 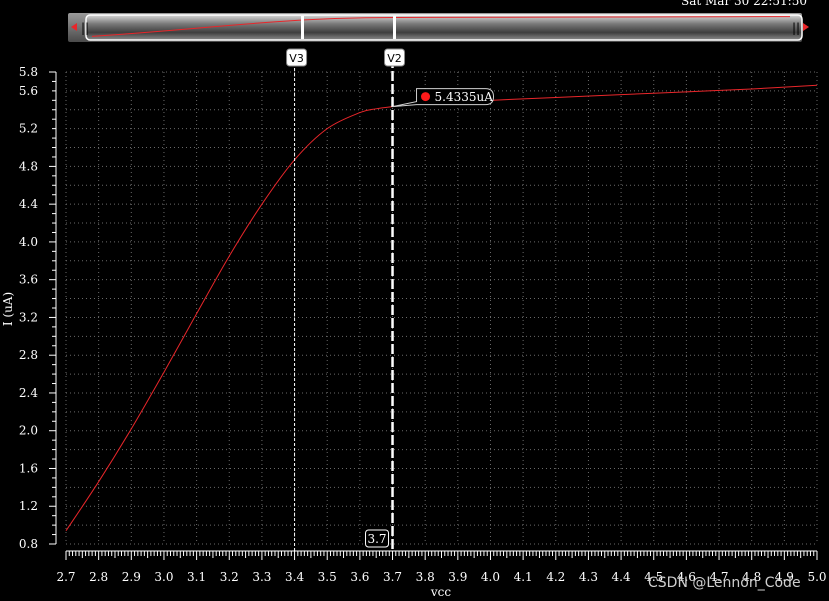 I want to click on x-tick-label: 3.8, so click(x=425, y=577).